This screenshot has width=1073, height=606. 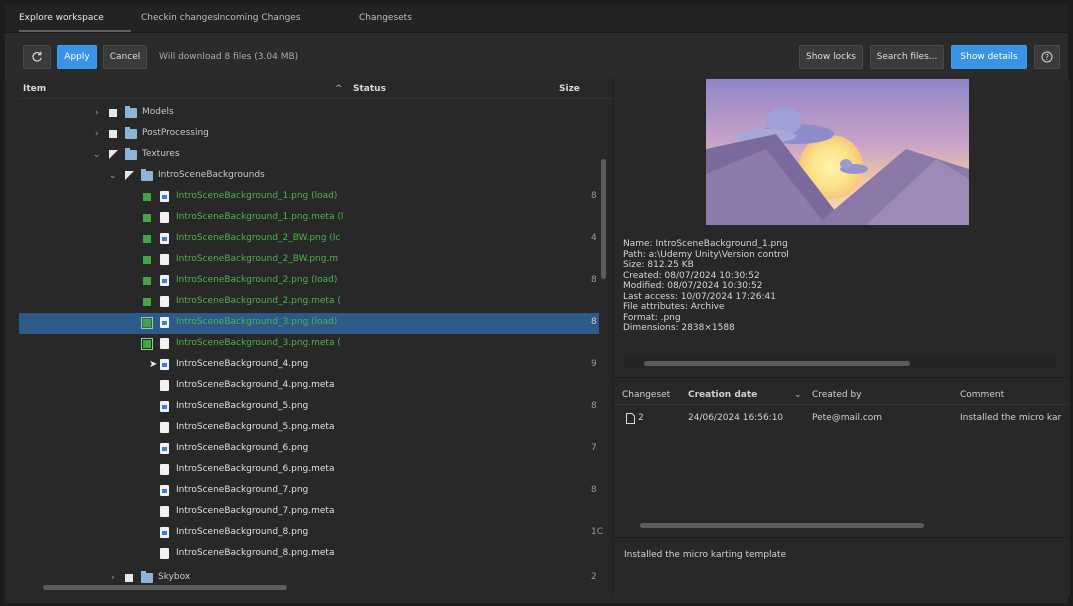 What do you see at coordinates (309, 260) in the screenshot?
I see `tree-row-file: IntroSceneBackground_2_BW.png.m` at bounding box center [309, 260].